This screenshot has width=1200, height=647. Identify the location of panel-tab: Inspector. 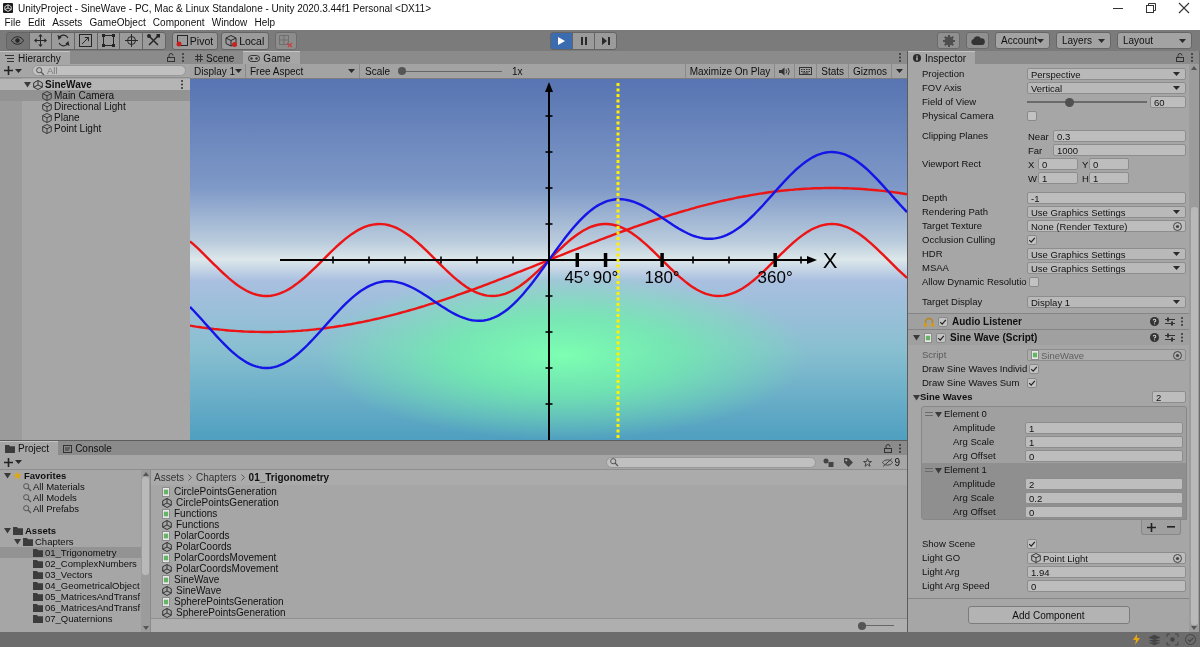
(942, 57).